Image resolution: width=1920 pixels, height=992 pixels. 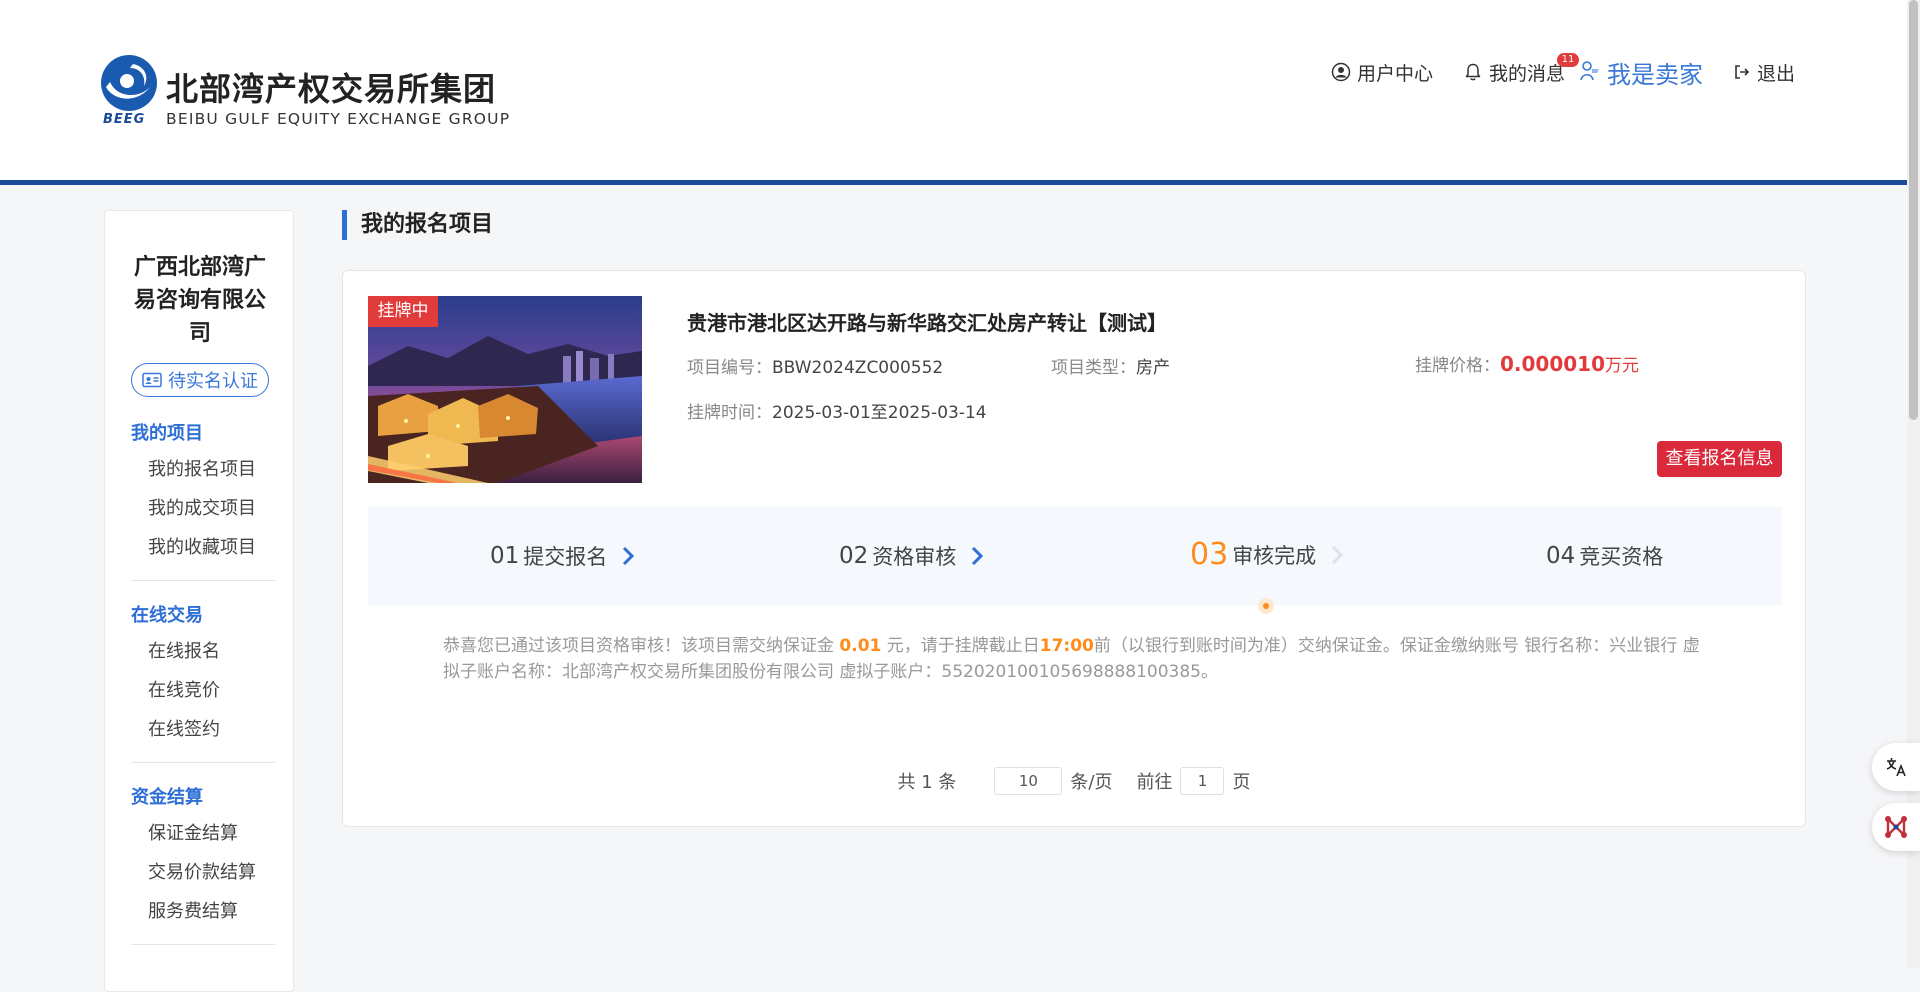 What do you see at coordinates (1274, 555) in the screenshot?
I see `step-3-label: 审核完成` at bounding box center [1274, 555].